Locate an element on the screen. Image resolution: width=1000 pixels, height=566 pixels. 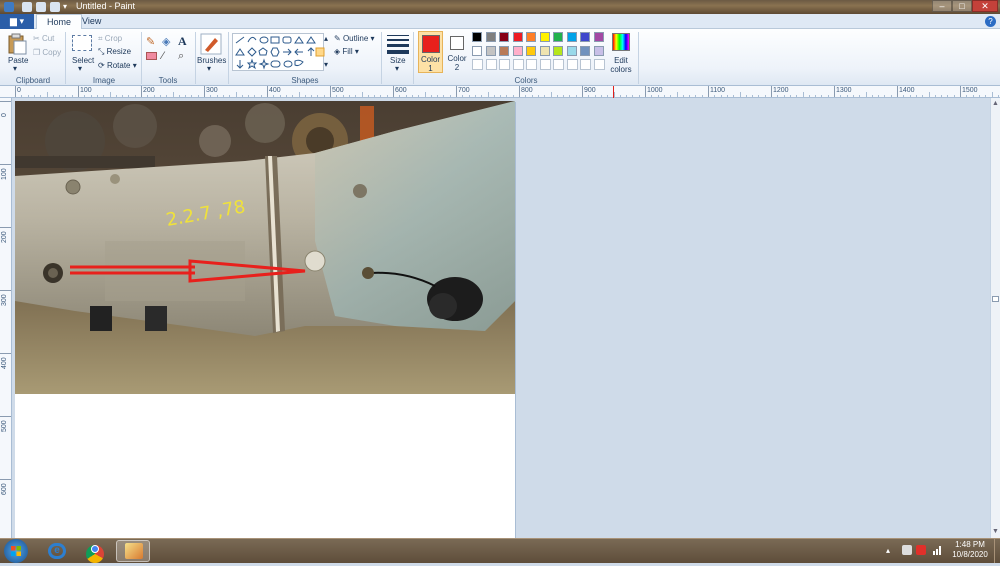
ruler-label: 200 is located at coordinates (4, 237).